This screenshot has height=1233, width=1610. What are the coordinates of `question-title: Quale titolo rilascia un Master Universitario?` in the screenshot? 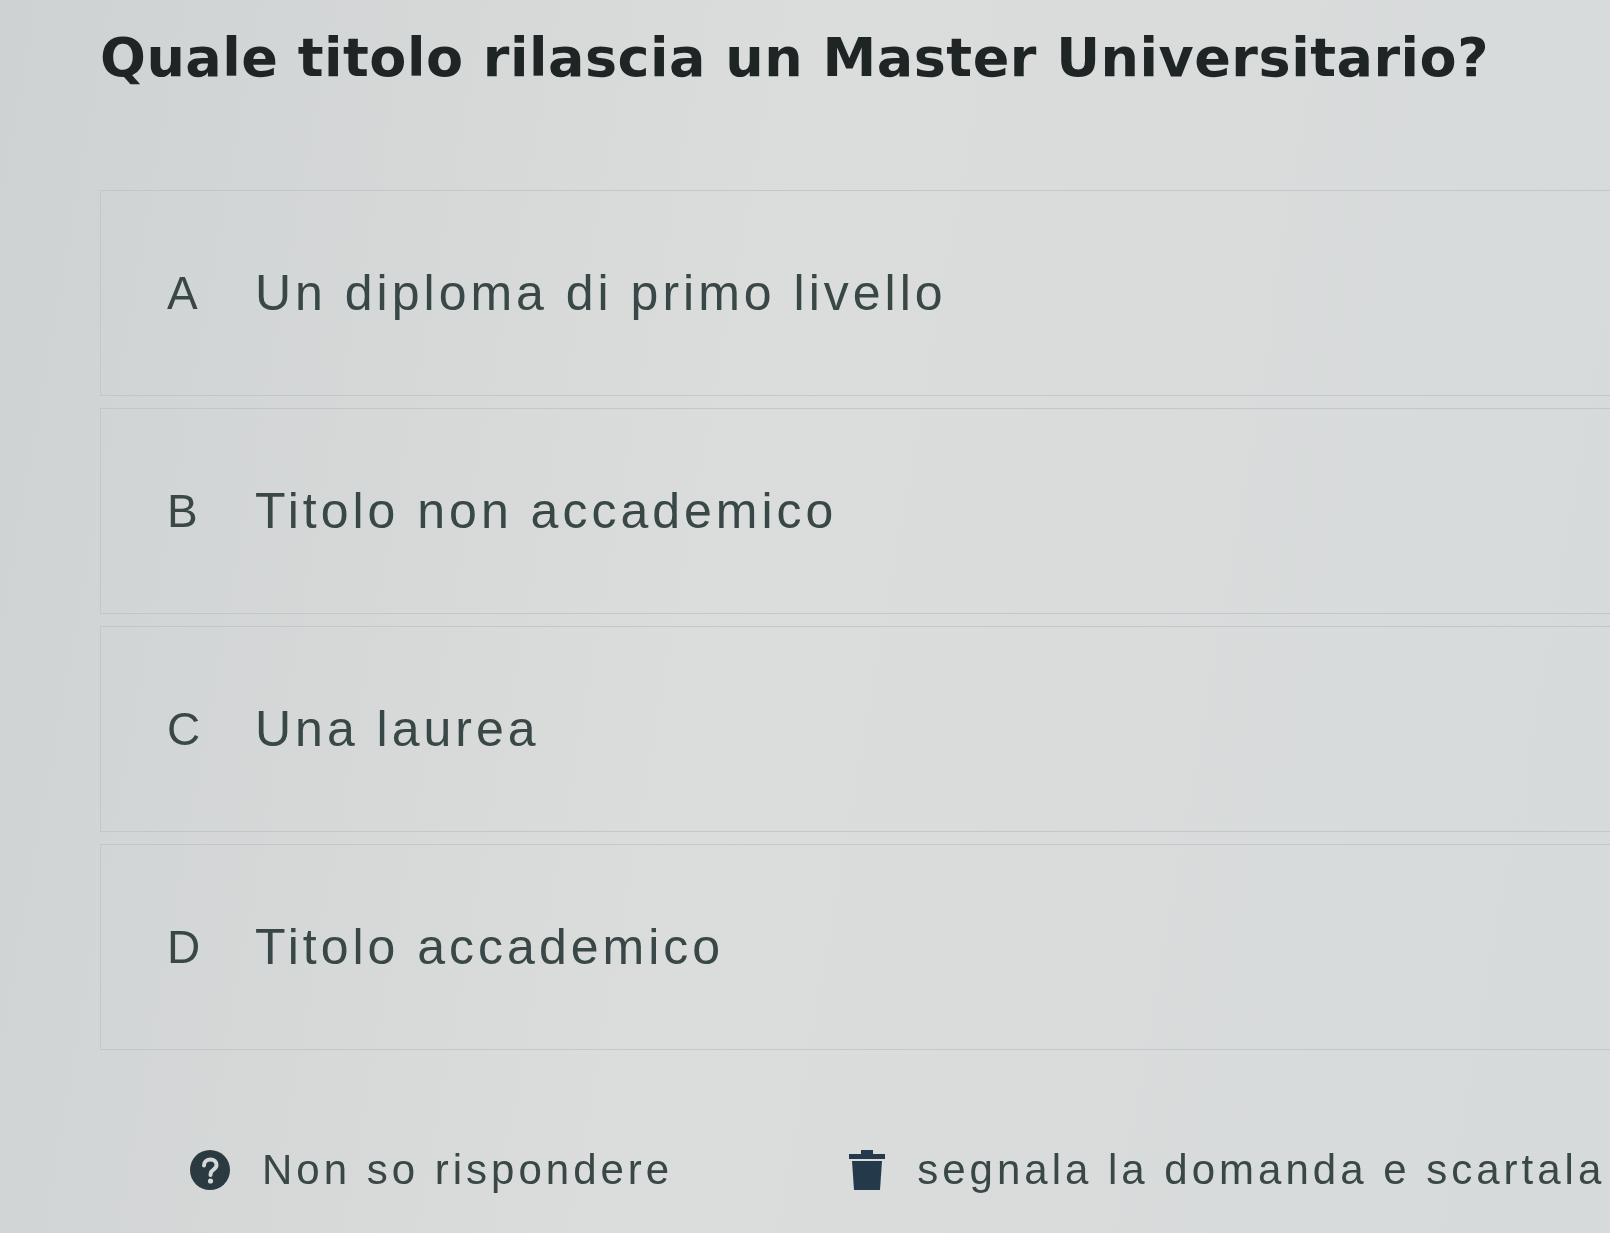 It's located at (794, 58).